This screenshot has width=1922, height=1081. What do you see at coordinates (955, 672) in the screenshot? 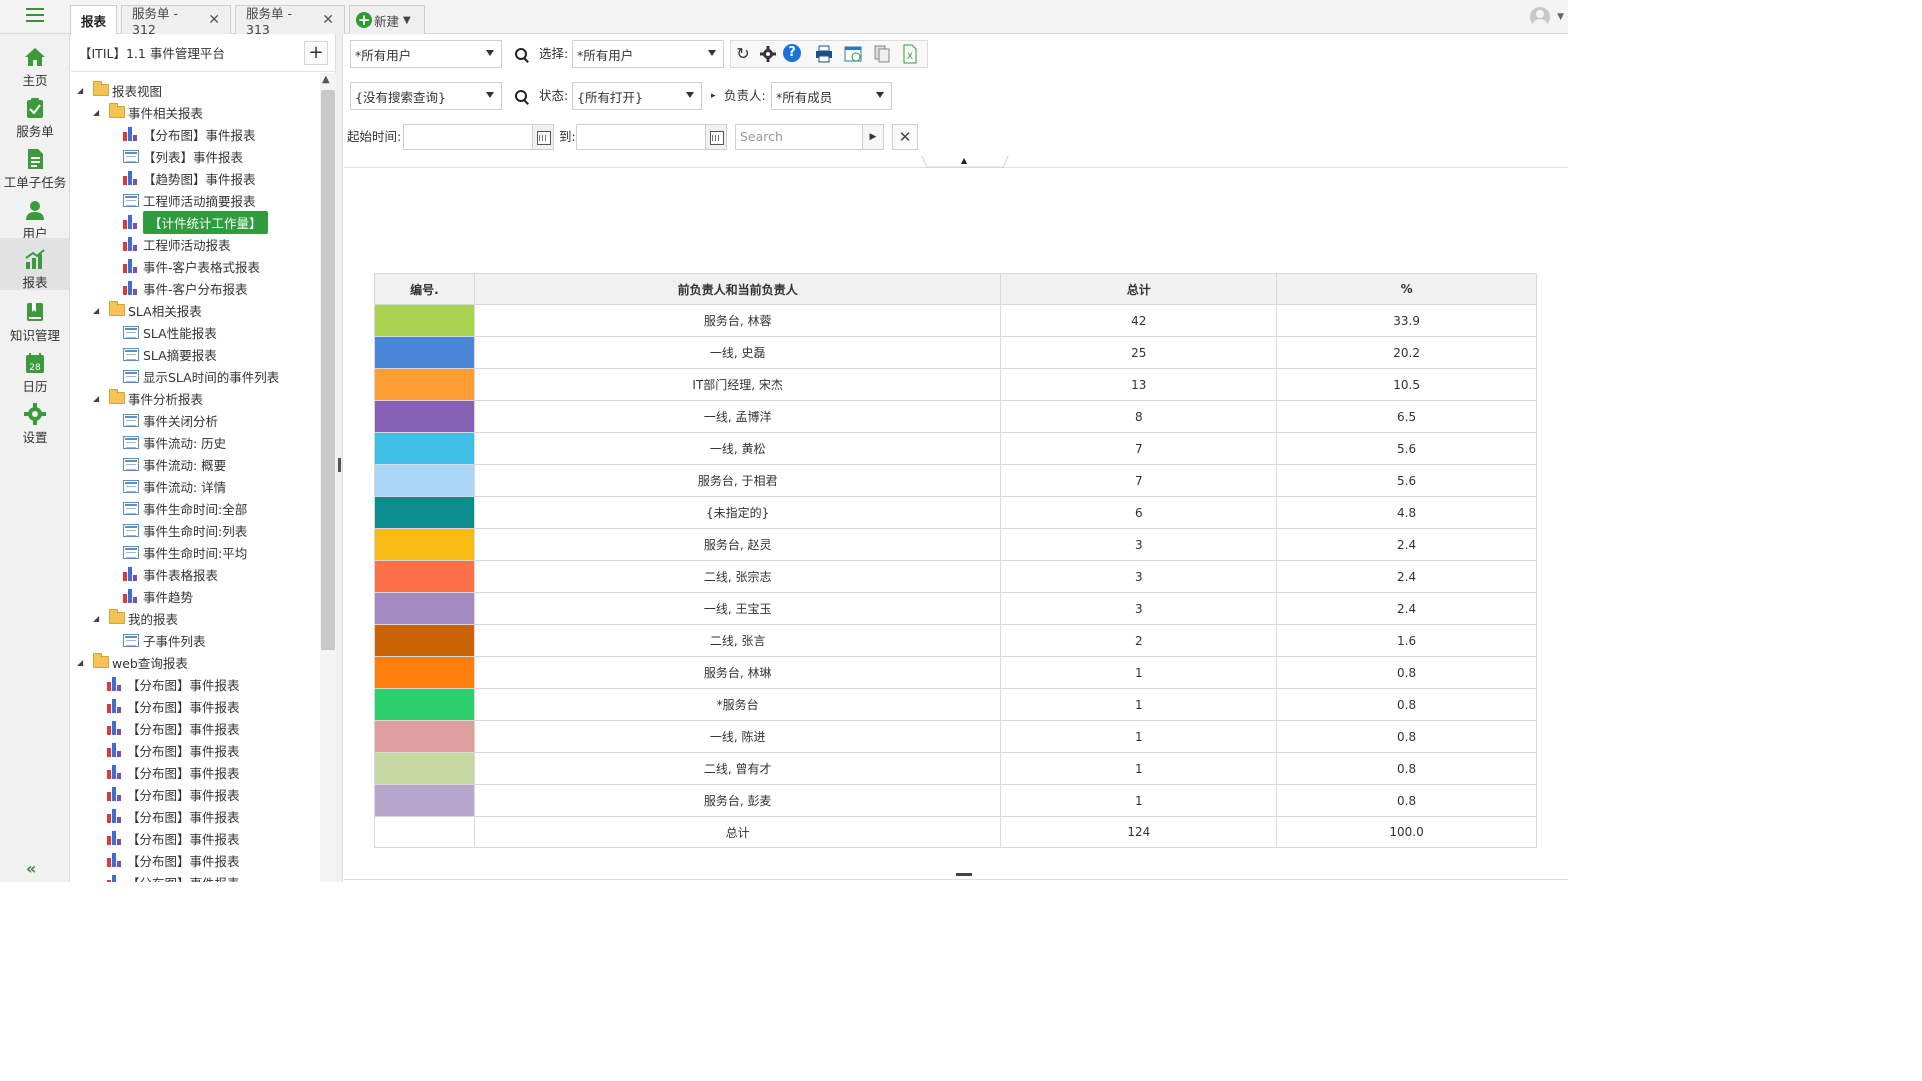
I see `table-row: 服务台, 林琳 1 0.8` at bounding box center [955, 672].